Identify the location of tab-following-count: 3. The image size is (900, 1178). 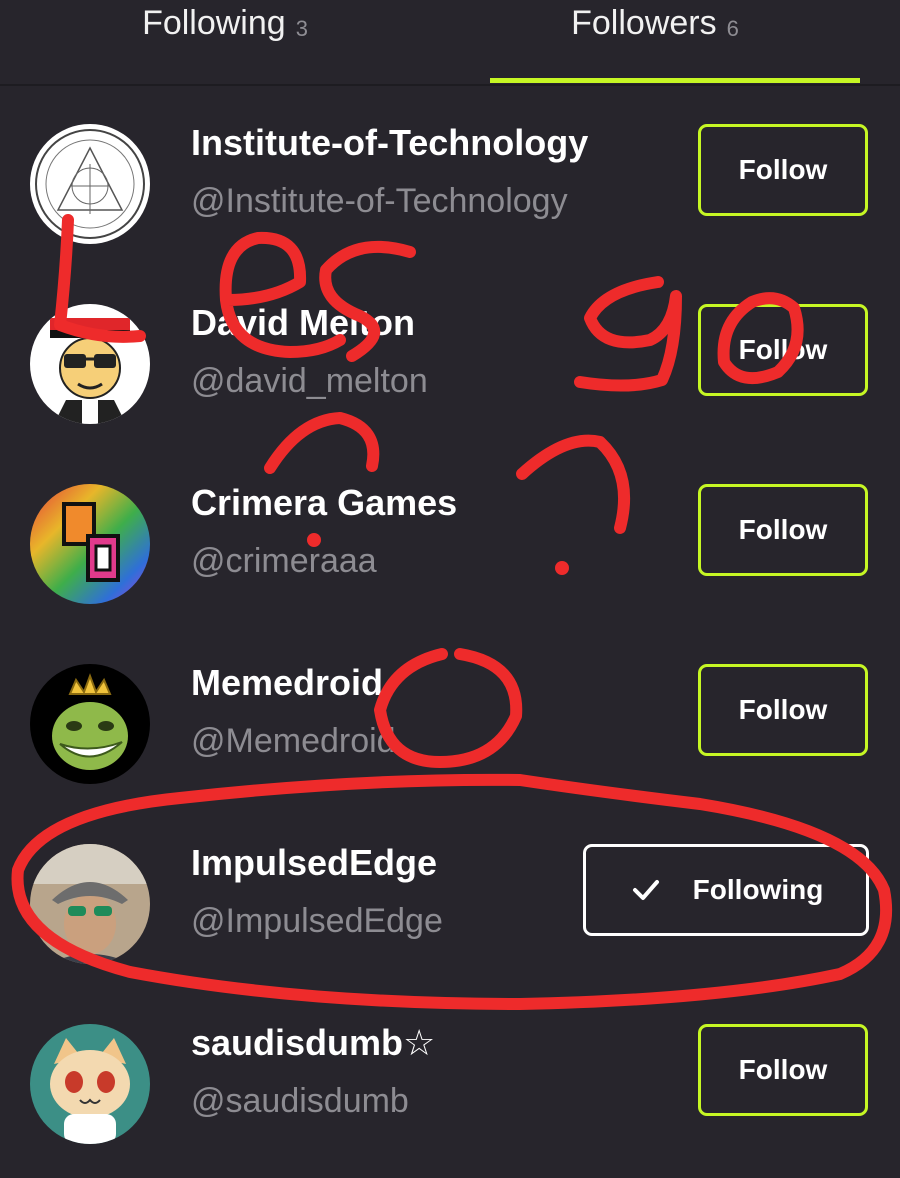
(301, 28).